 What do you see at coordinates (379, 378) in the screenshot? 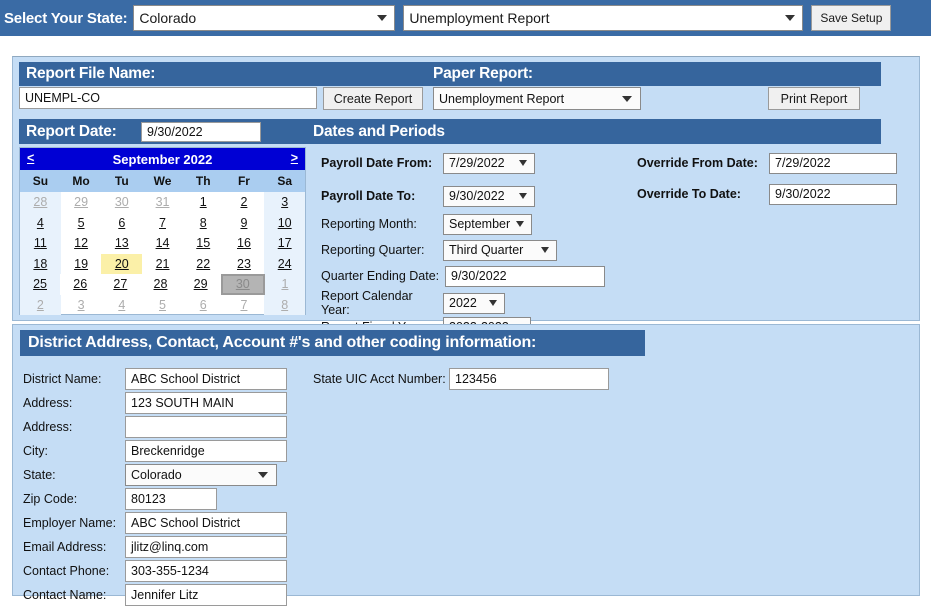
I see `uic-acct-number-label: State UIC Acct Number:` at bounding box center [379, 378].